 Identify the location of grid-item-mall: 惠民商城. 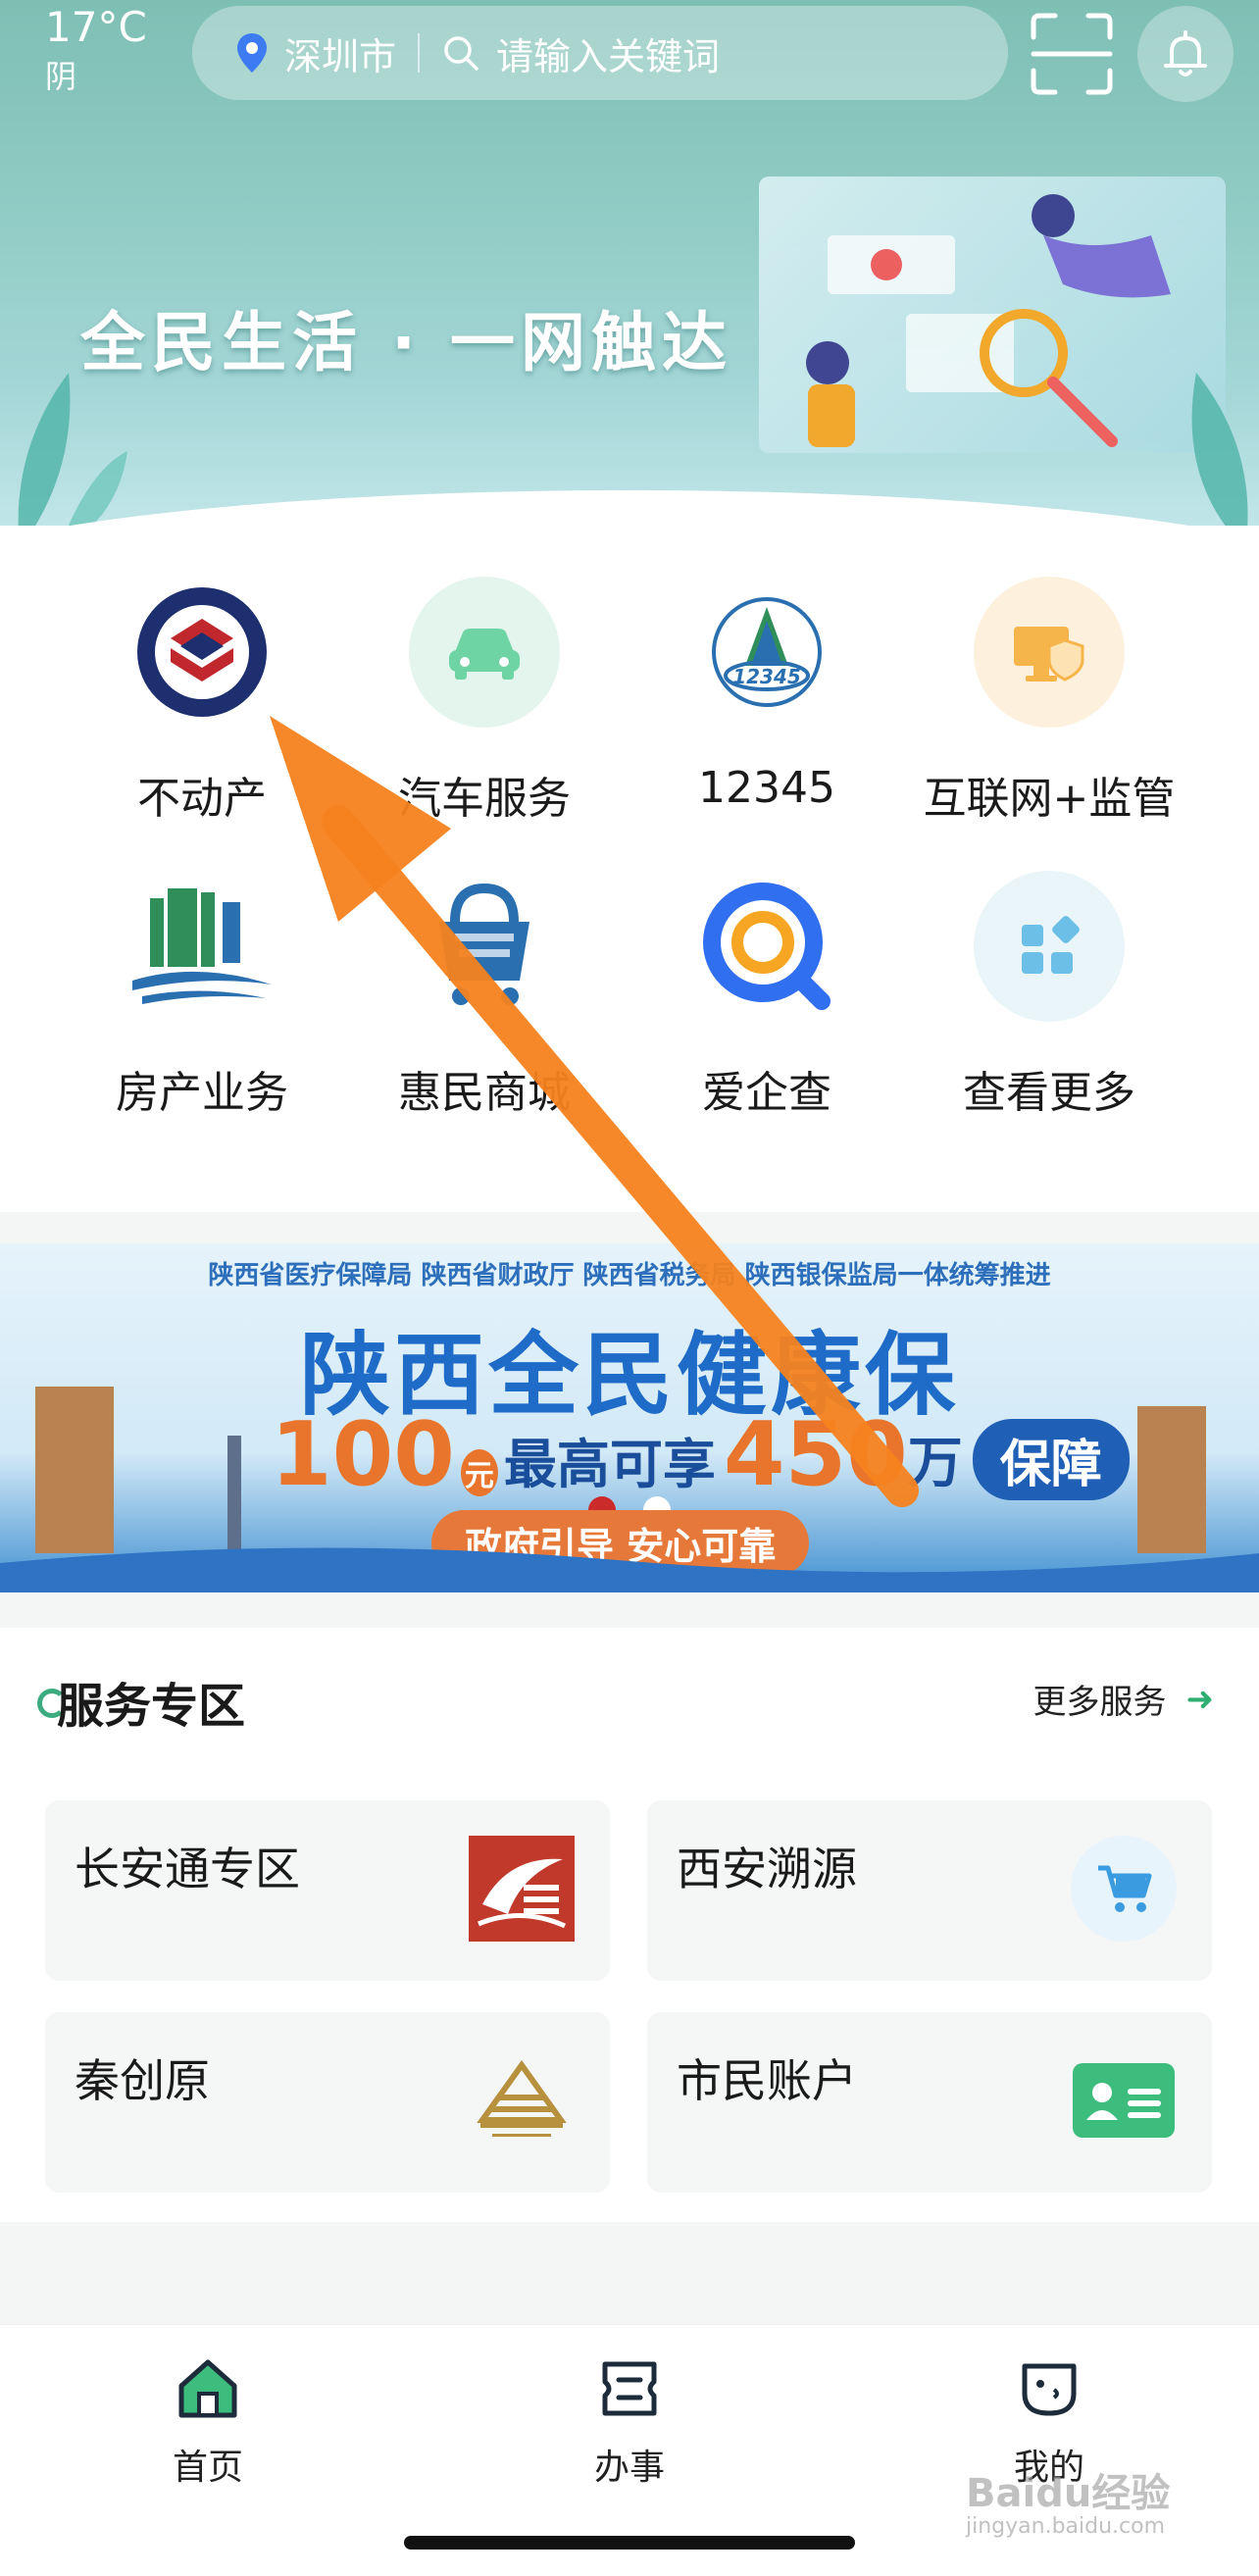
(484, 995).